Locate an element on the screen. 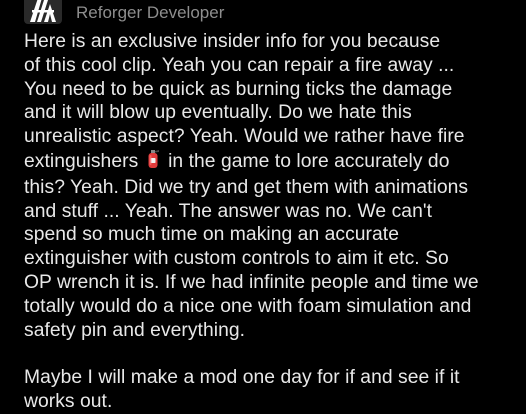  comment-text: in the game to lore accurately do is located at coordinates (306, 161).